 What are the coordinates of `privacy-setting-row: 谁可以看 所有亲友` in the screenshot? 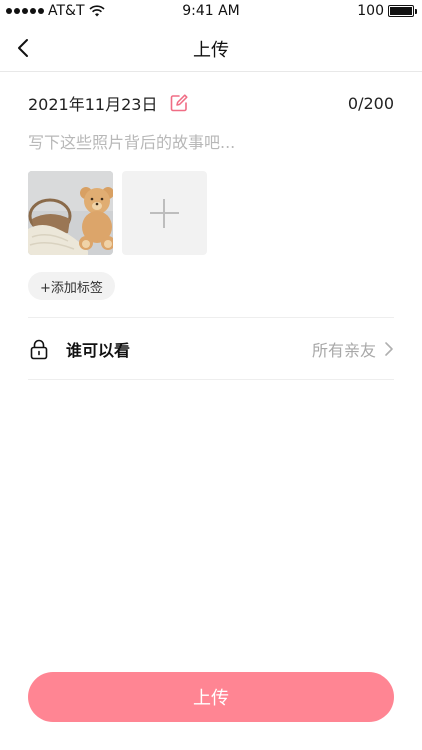 It's located at (211, 349).